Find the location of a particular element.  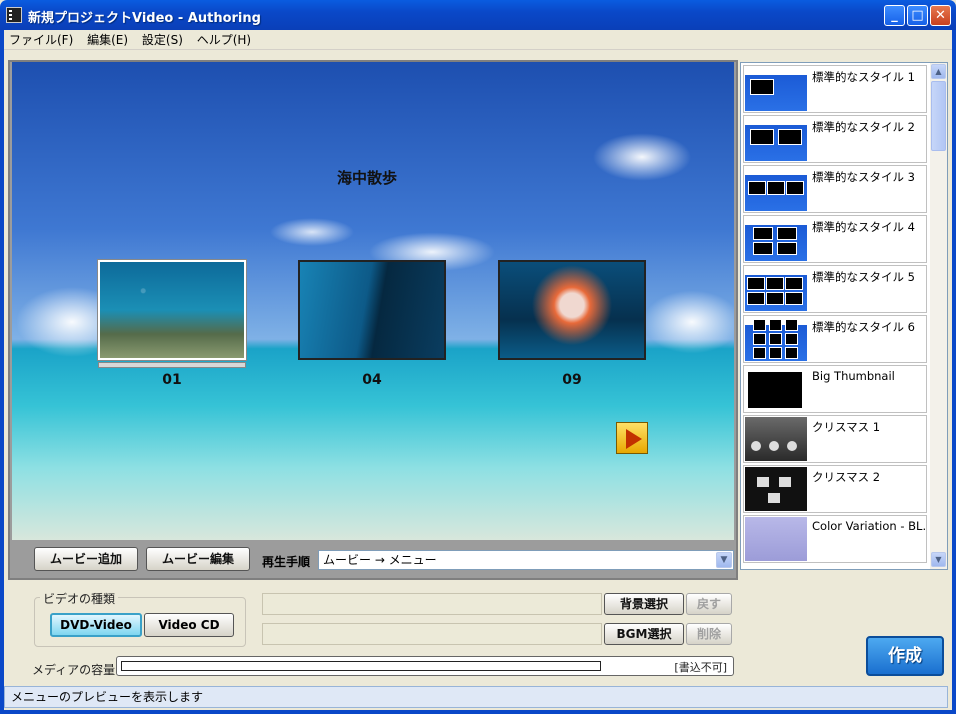

menu-title-text: 海中散歩 is located at coordinates (367, 177).